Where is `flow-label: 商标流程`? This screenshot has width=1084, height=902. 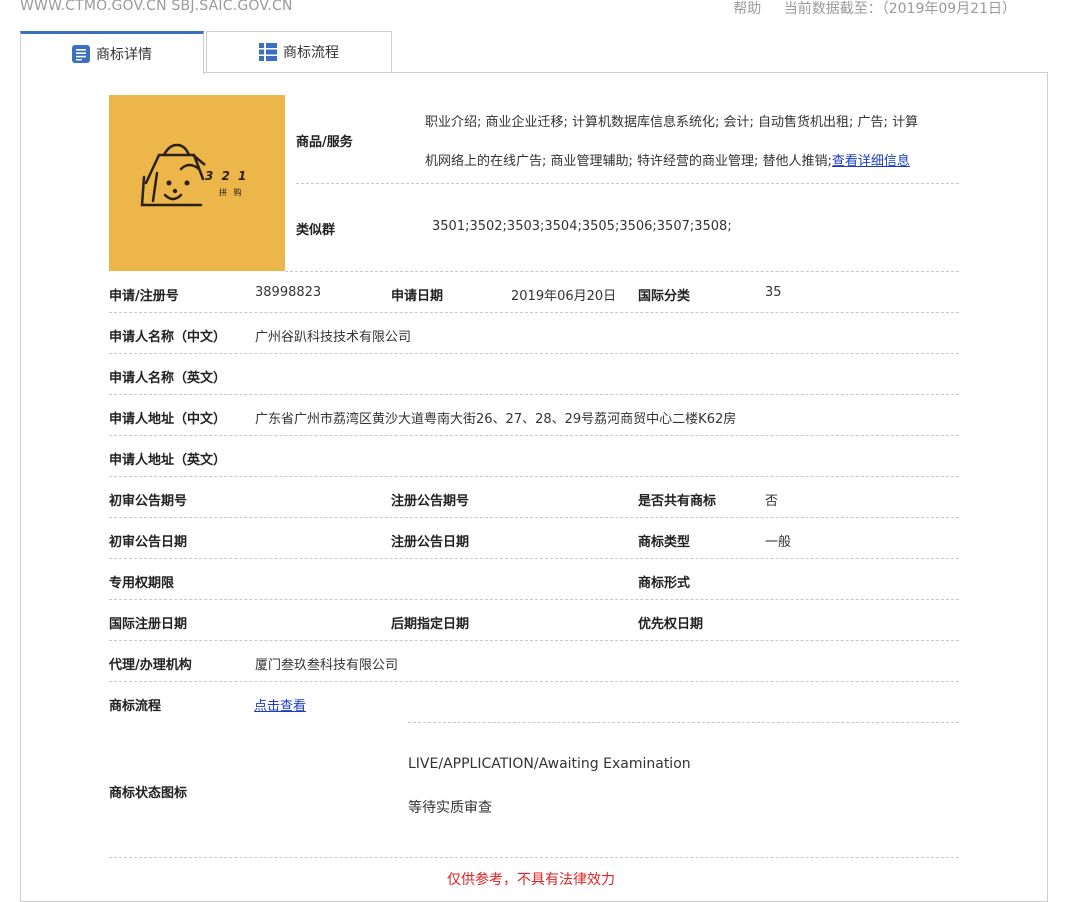 flow-label: 商标流程 is located at coordinates (135, 706).